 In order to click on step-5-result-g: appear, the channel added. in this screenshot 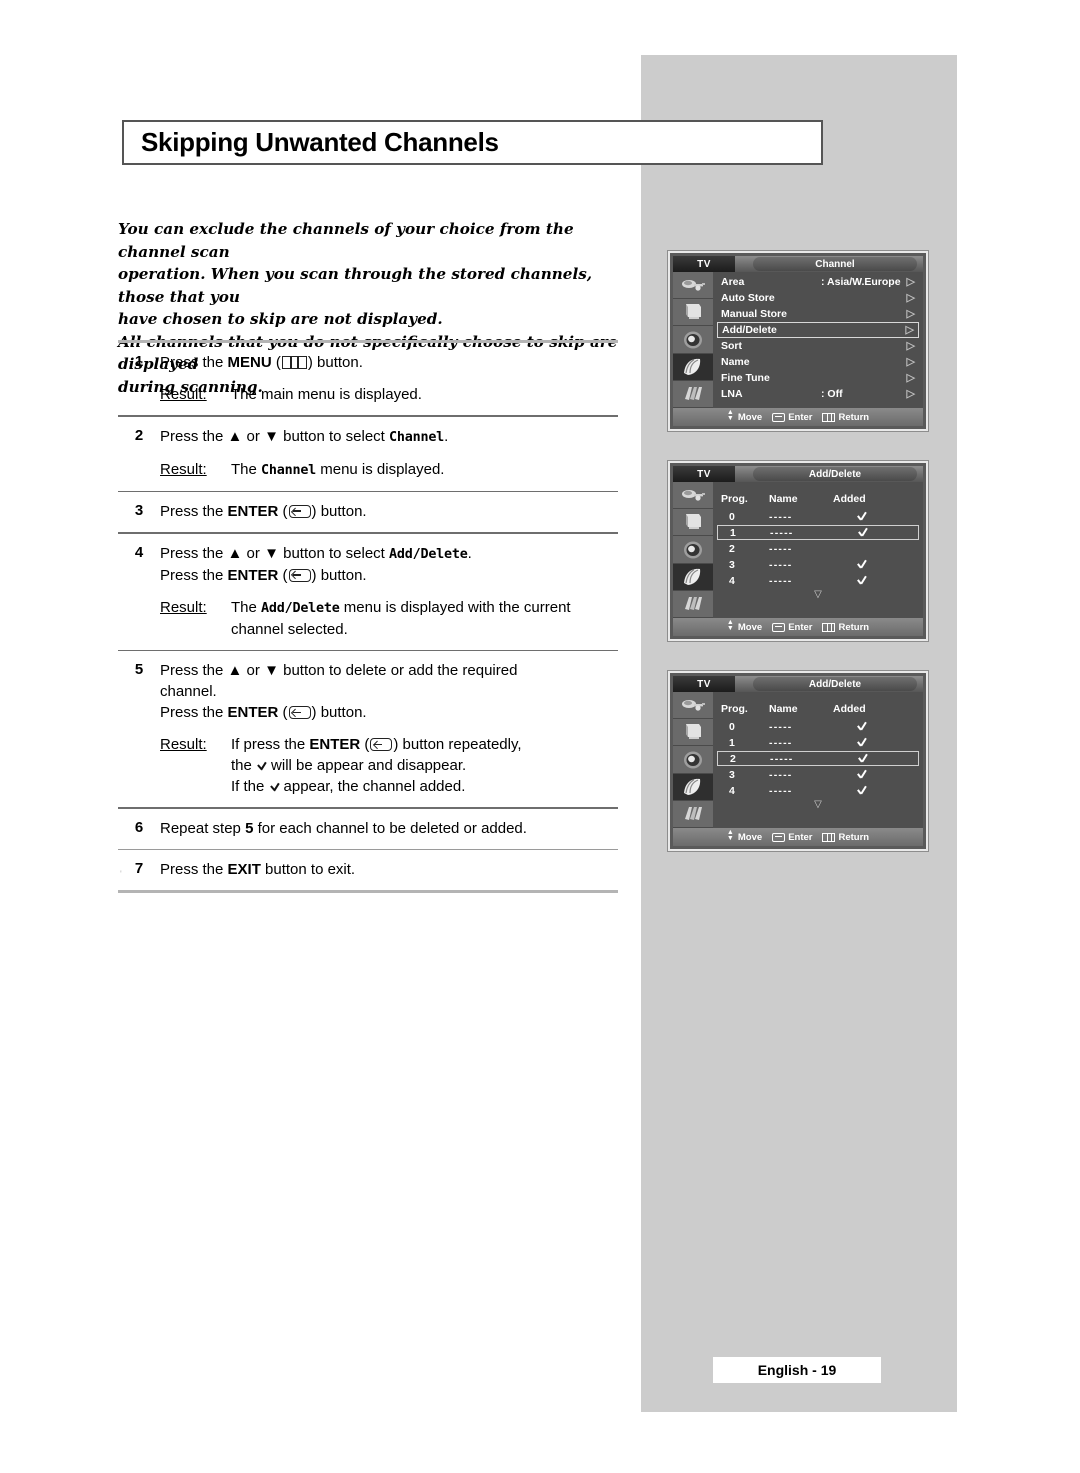, I will do `click(374, 787)`.